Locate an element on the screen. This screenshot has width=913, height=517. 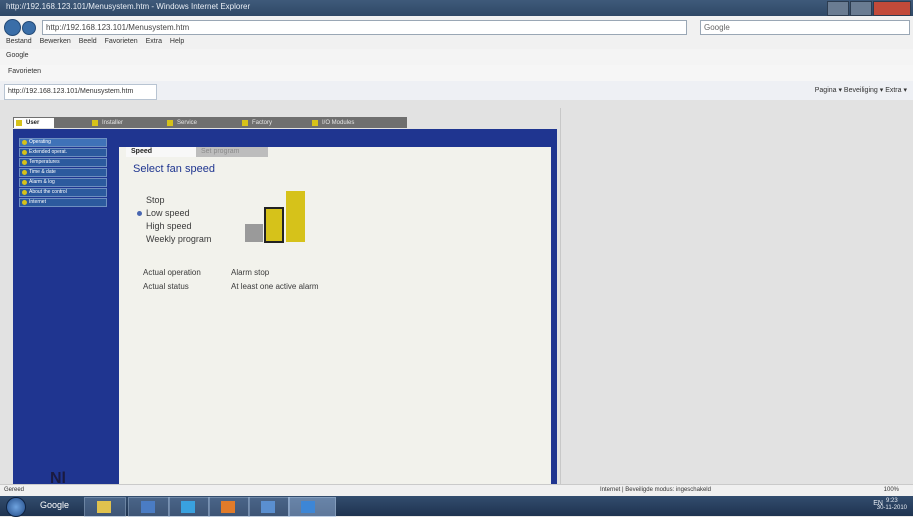
radio-weekly-program: Weekly program is located at coordinates (178, 239).